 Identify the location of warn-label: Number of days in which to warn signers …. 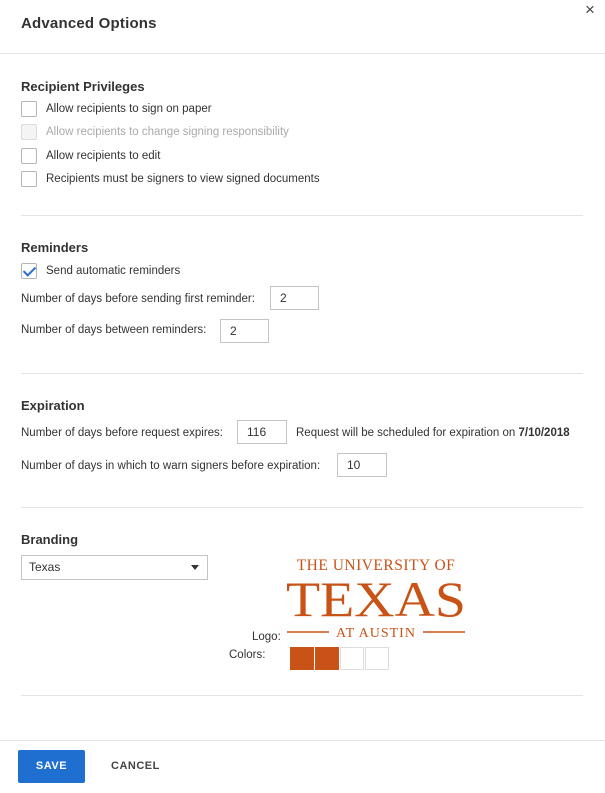
(171, 466).